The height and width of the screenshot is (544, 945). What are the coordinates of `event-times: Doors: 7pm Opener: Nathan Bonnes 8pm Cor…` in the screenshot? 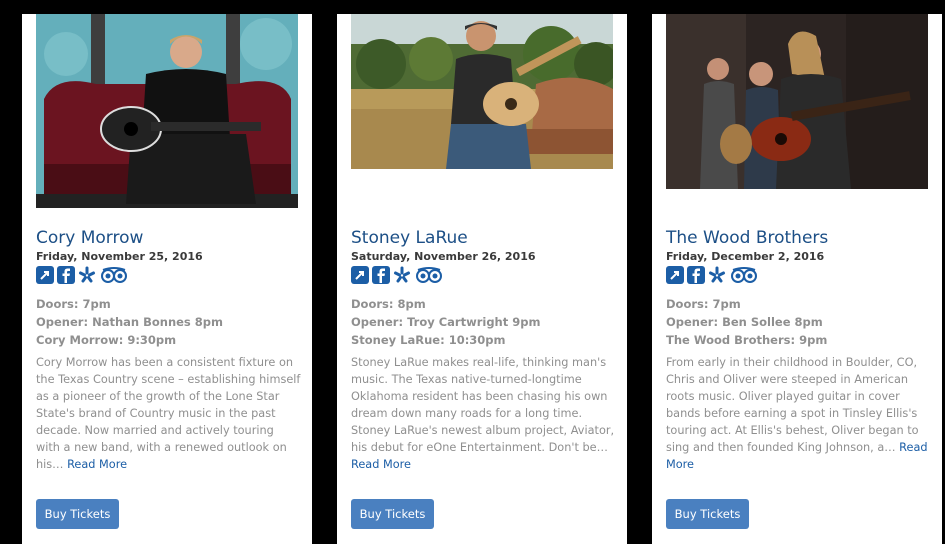 It's located at (129, 322).